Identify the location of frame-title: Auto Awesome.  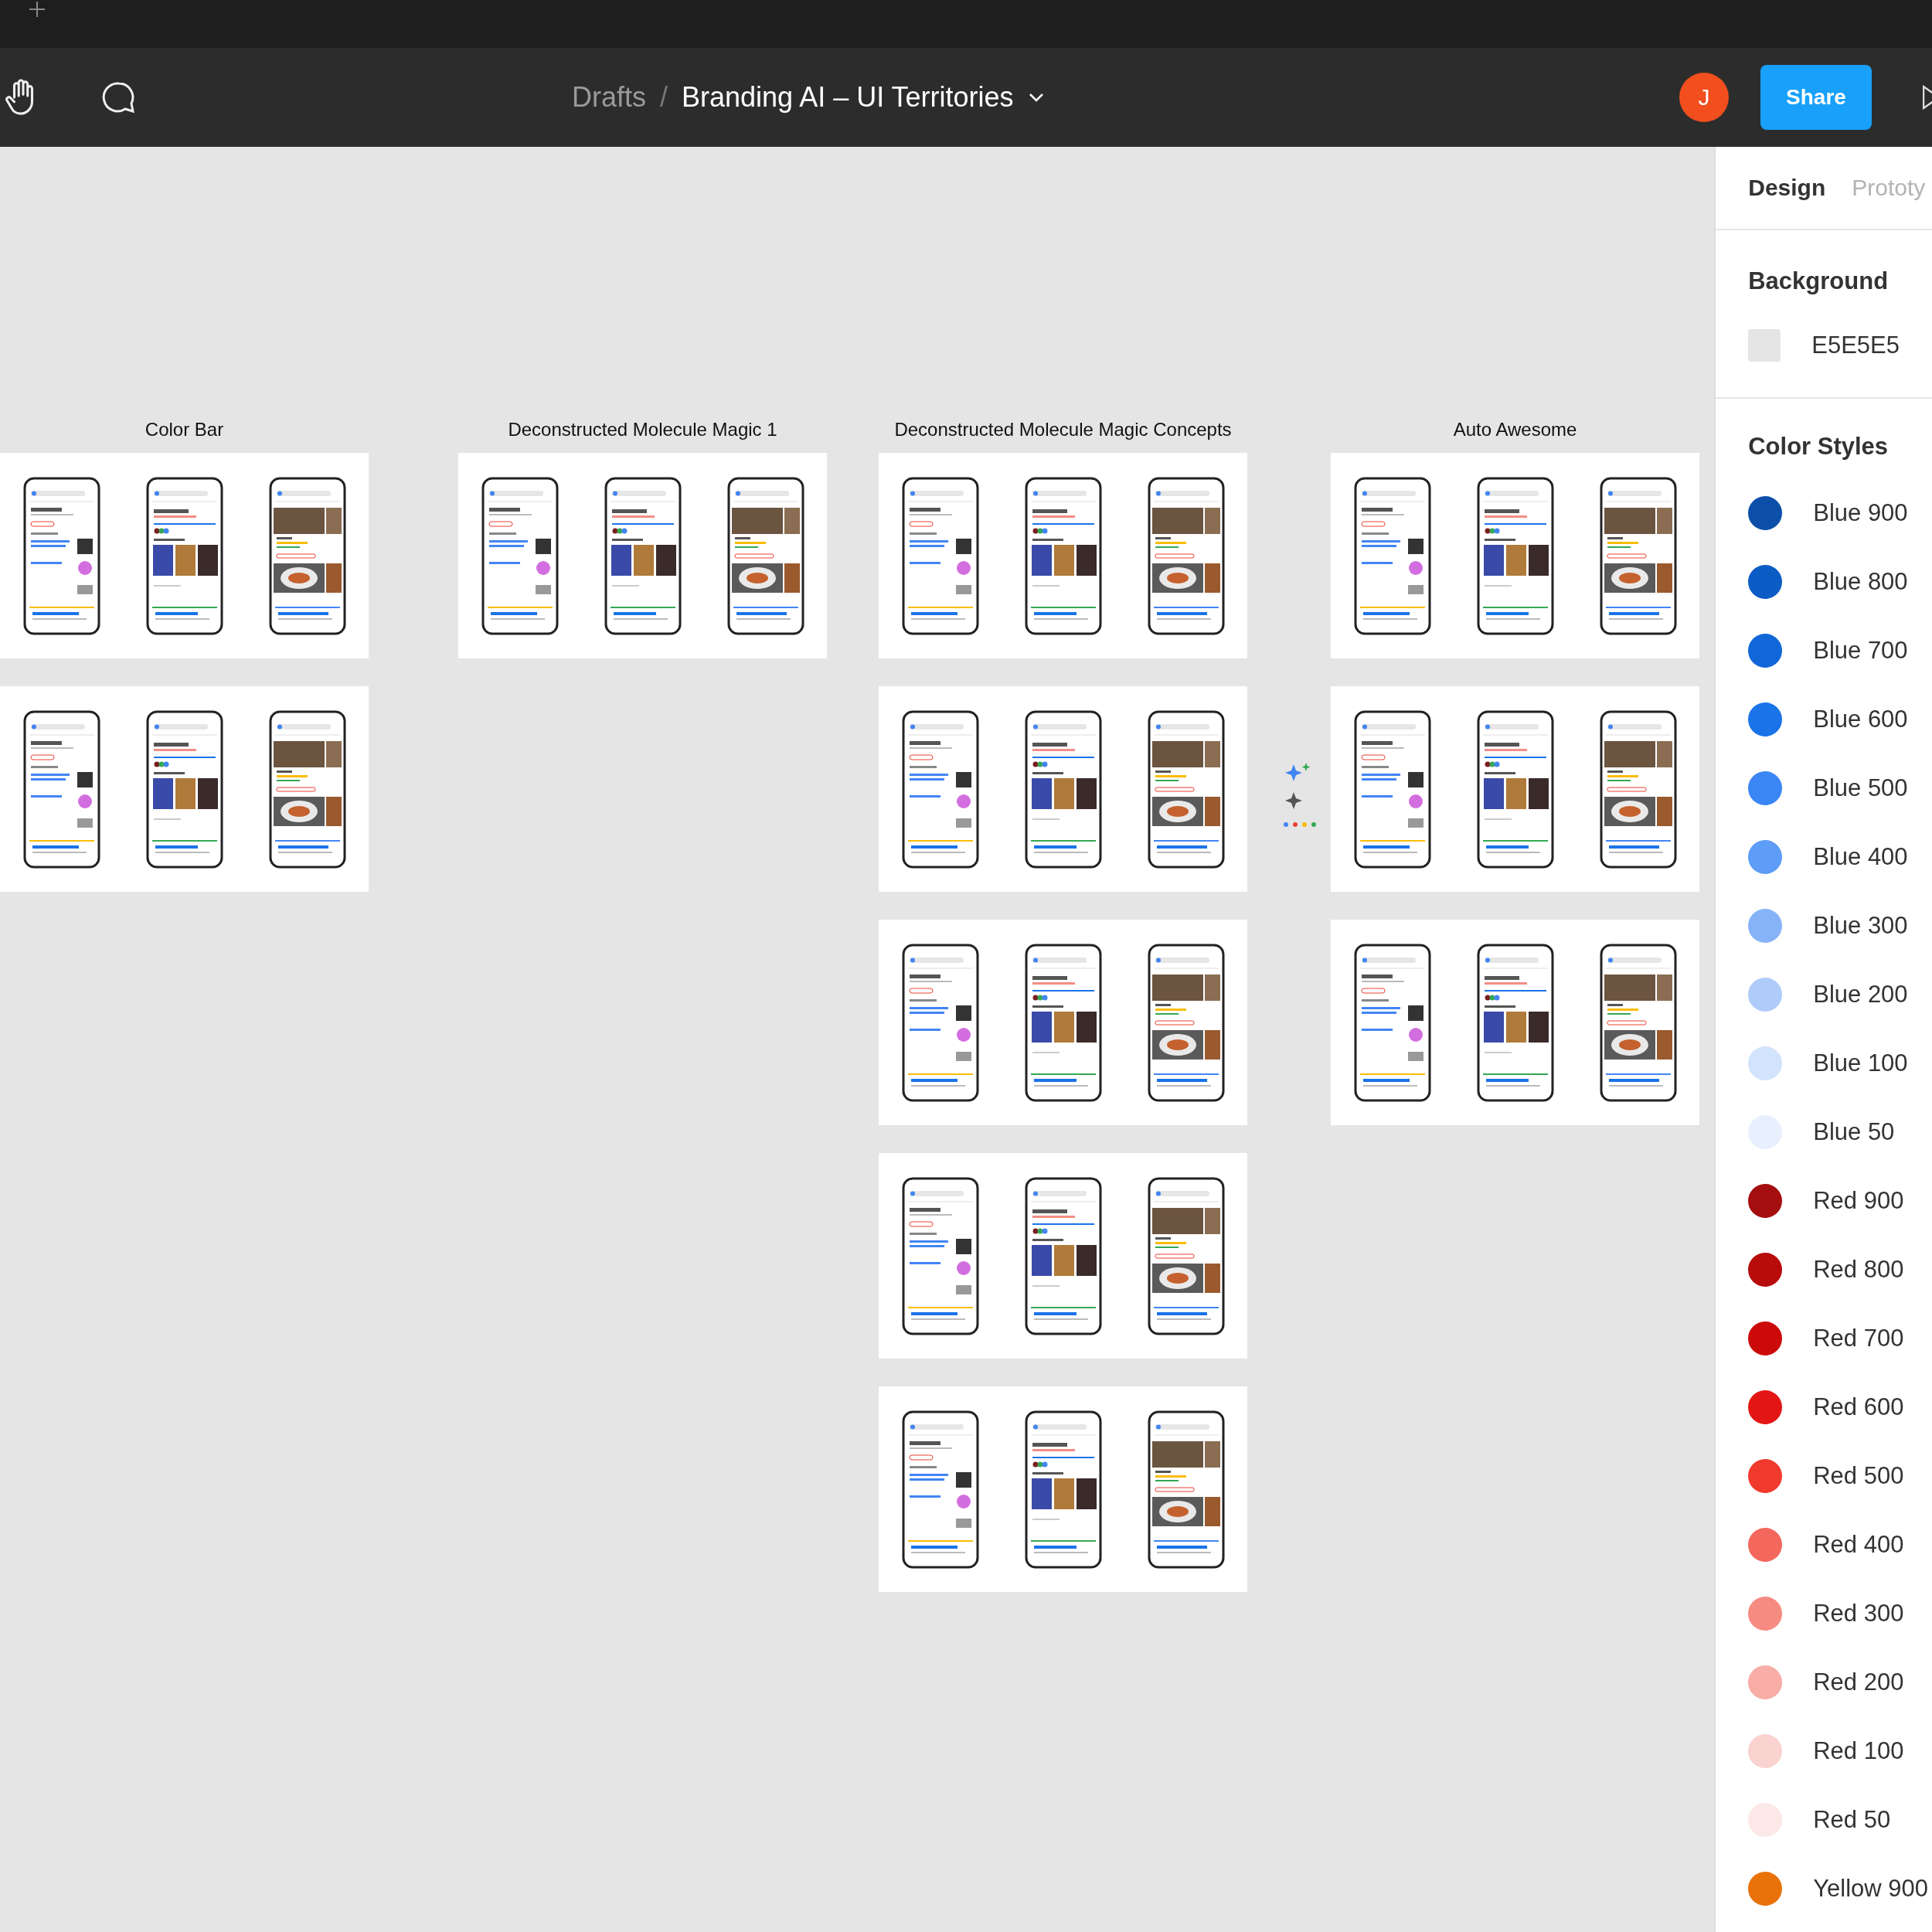
(1515, 429).